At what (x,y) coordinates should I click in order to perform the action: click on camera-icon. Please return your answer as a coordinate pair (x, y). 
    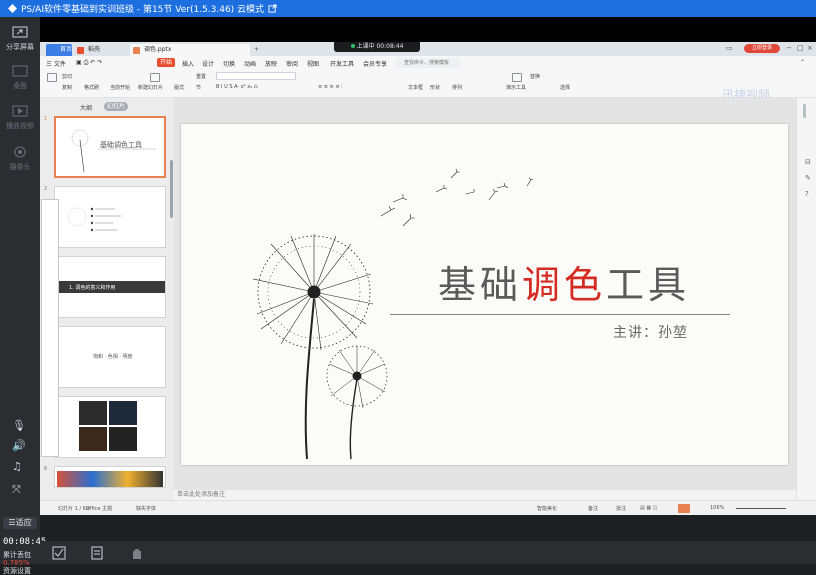
    Looking at the image, I should click on (20, 152).